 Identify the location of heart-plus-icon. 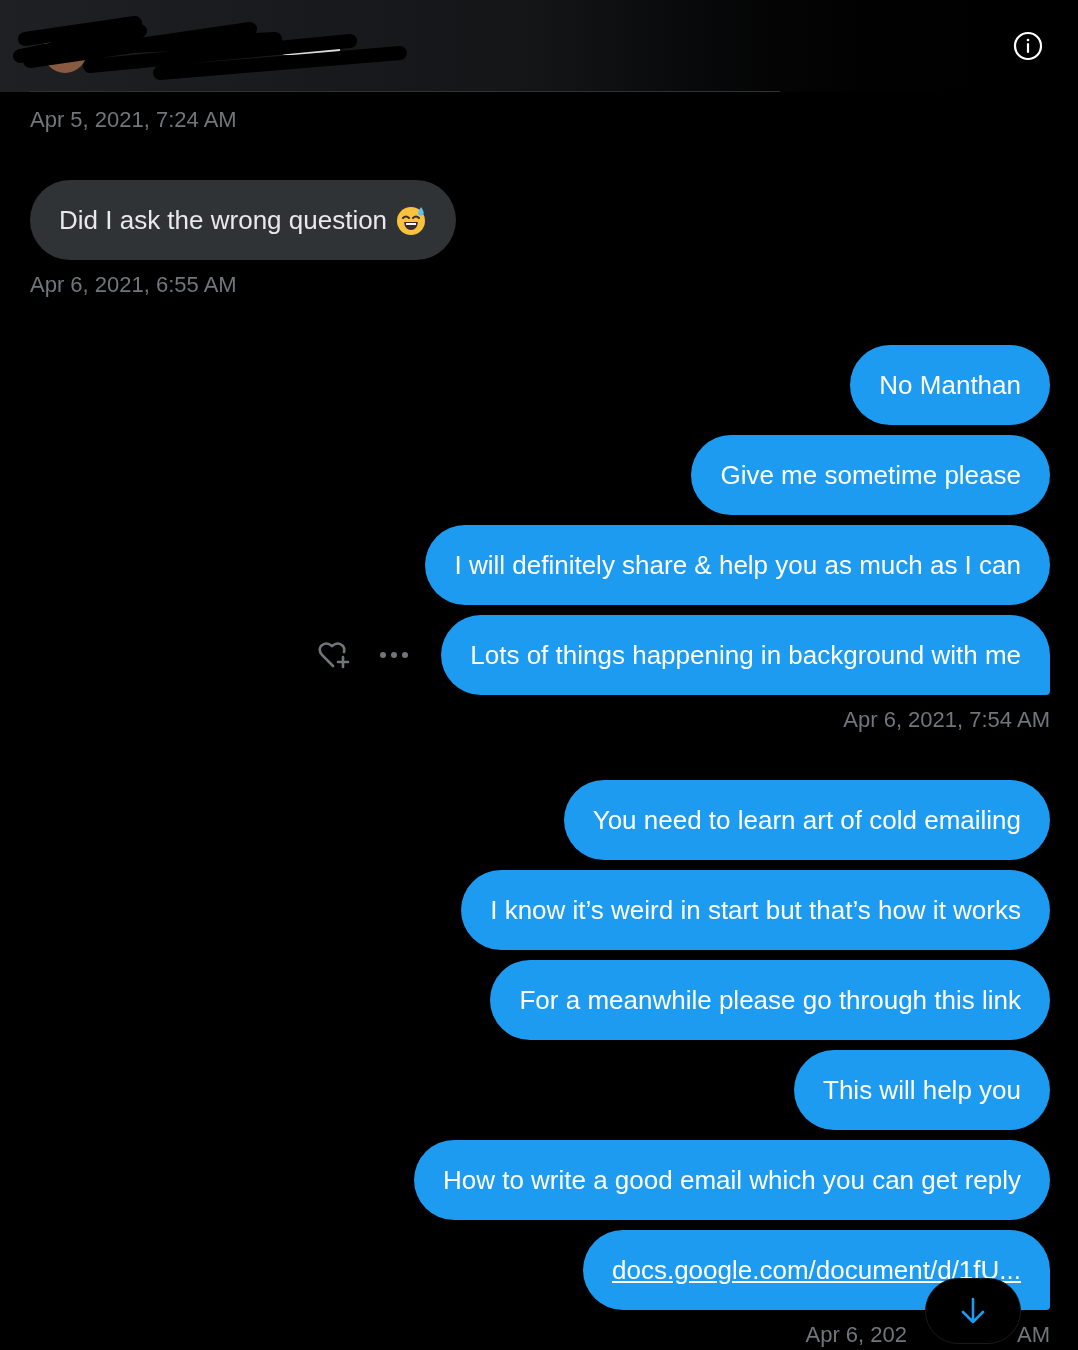
(334, 655).